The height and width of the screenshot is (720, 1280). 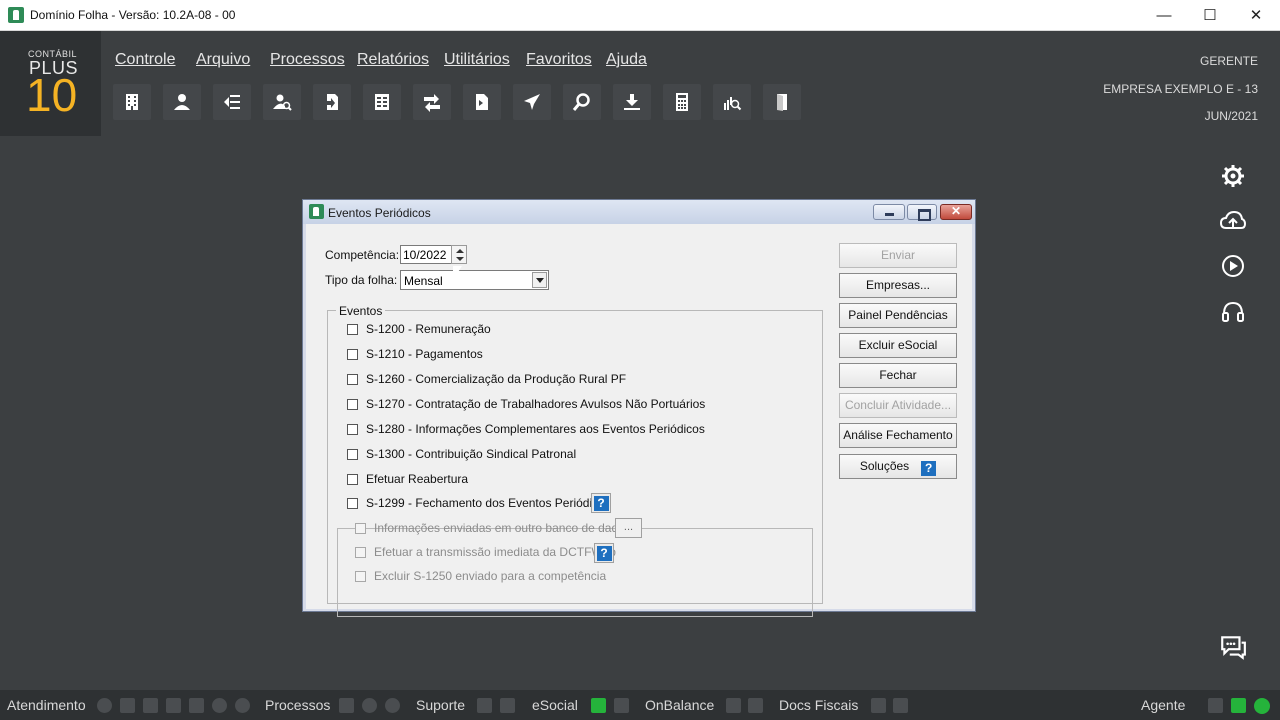 I want to click on spin-up-icon, so click(x=460, y=251).